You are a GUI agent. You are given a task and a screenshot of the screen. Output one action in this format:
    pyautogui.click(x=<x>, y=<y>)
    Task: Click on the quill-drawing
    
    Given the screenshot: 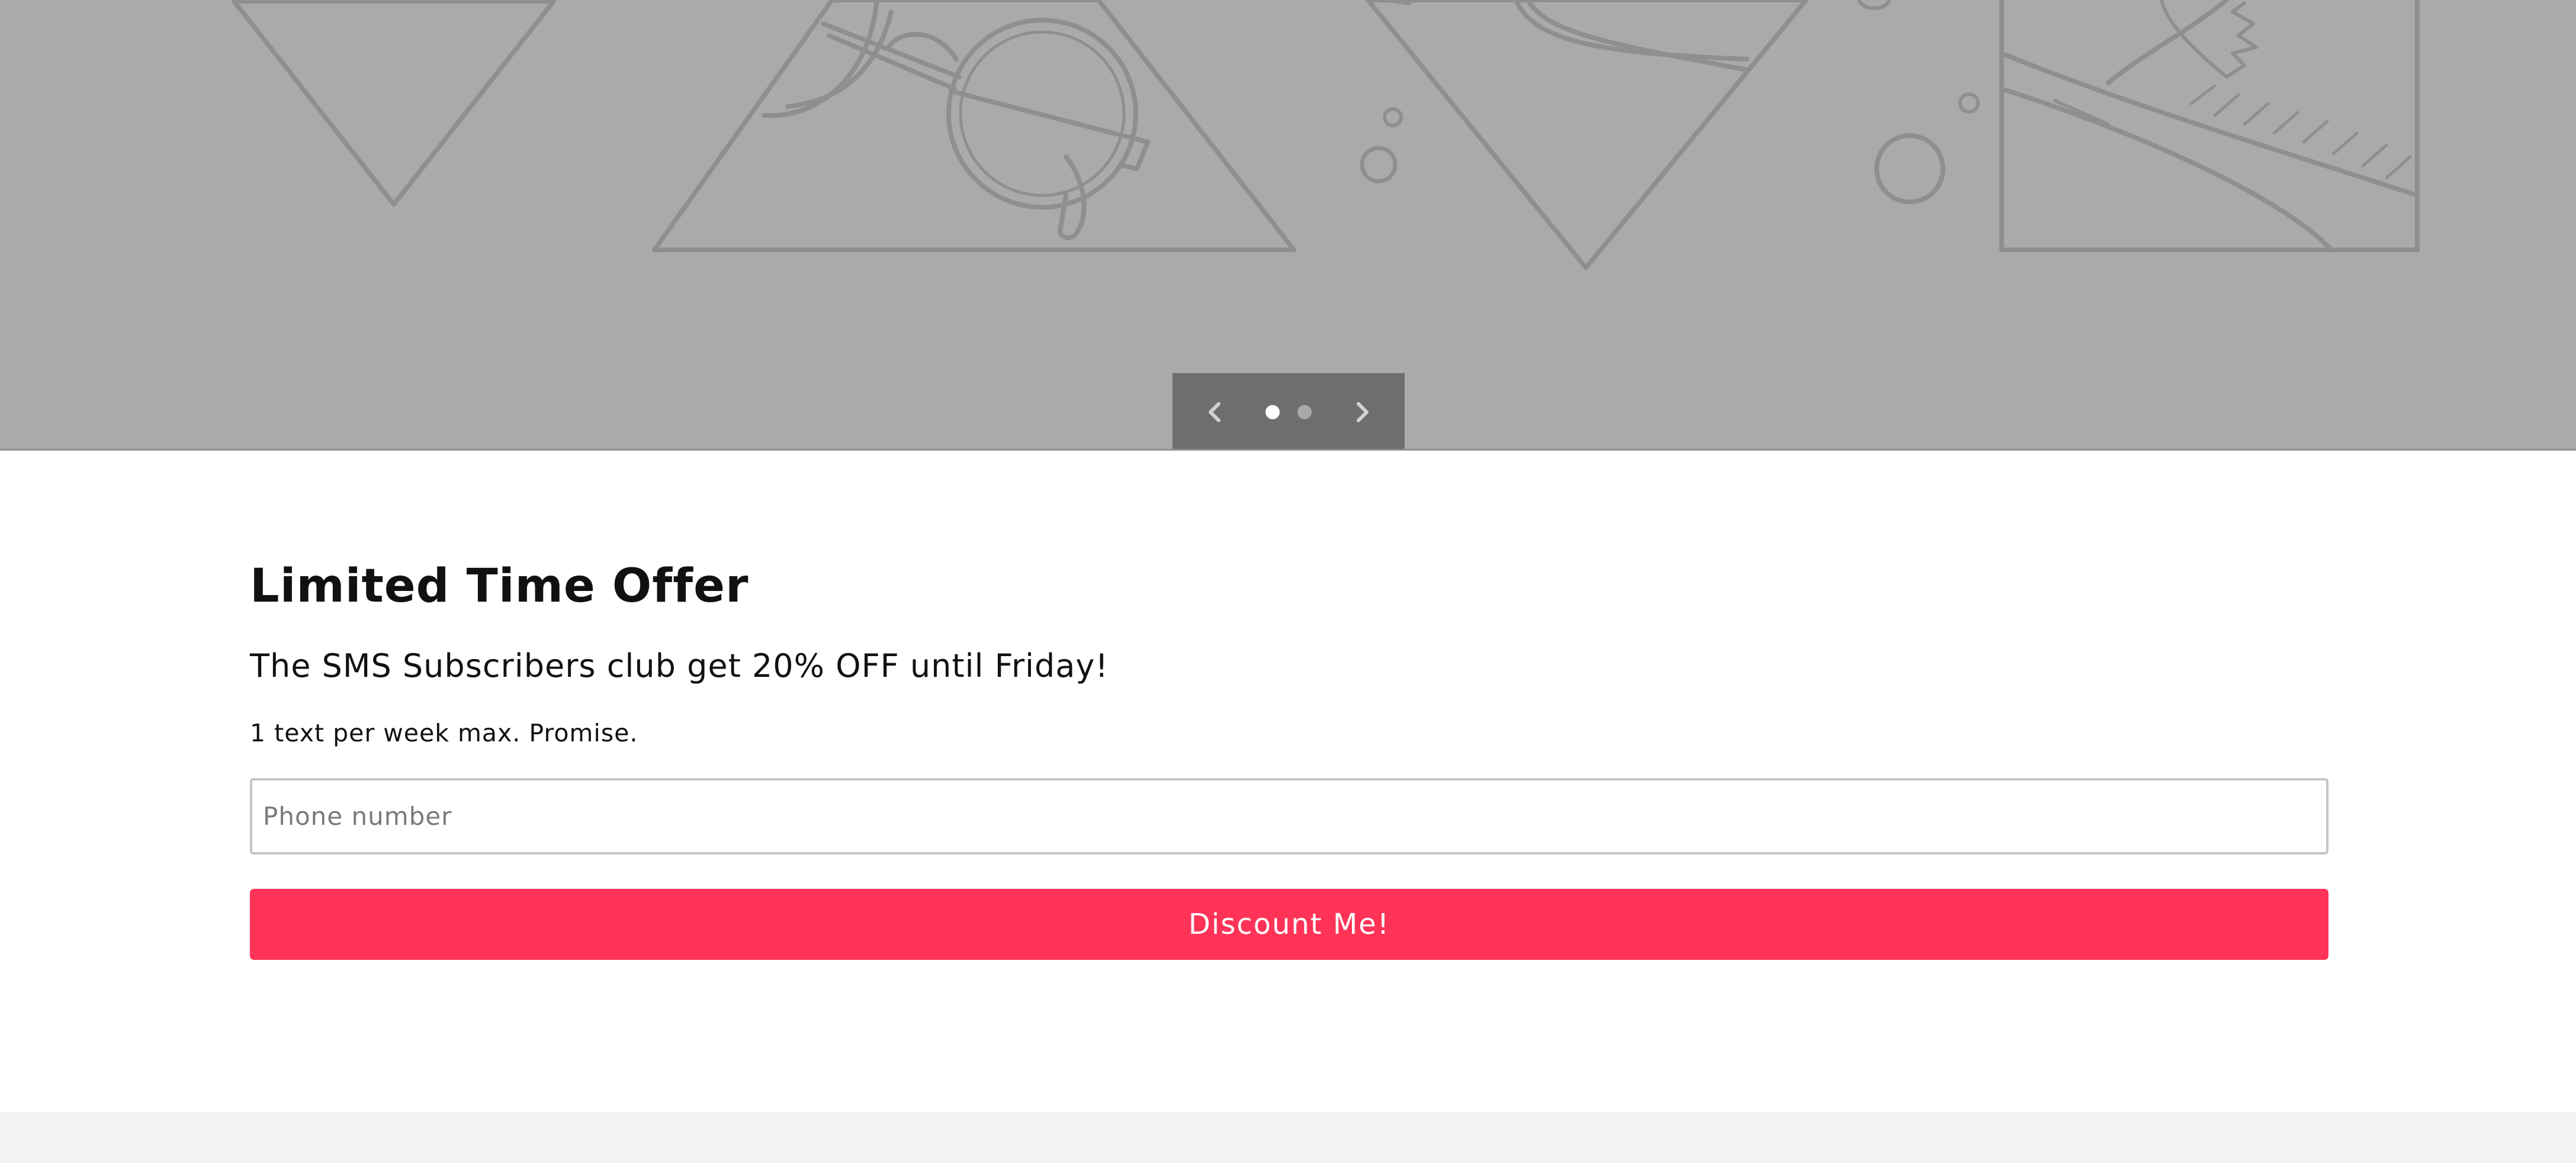 What is the action you would take?
    pyautogui.click(x=2209, y=125)
    